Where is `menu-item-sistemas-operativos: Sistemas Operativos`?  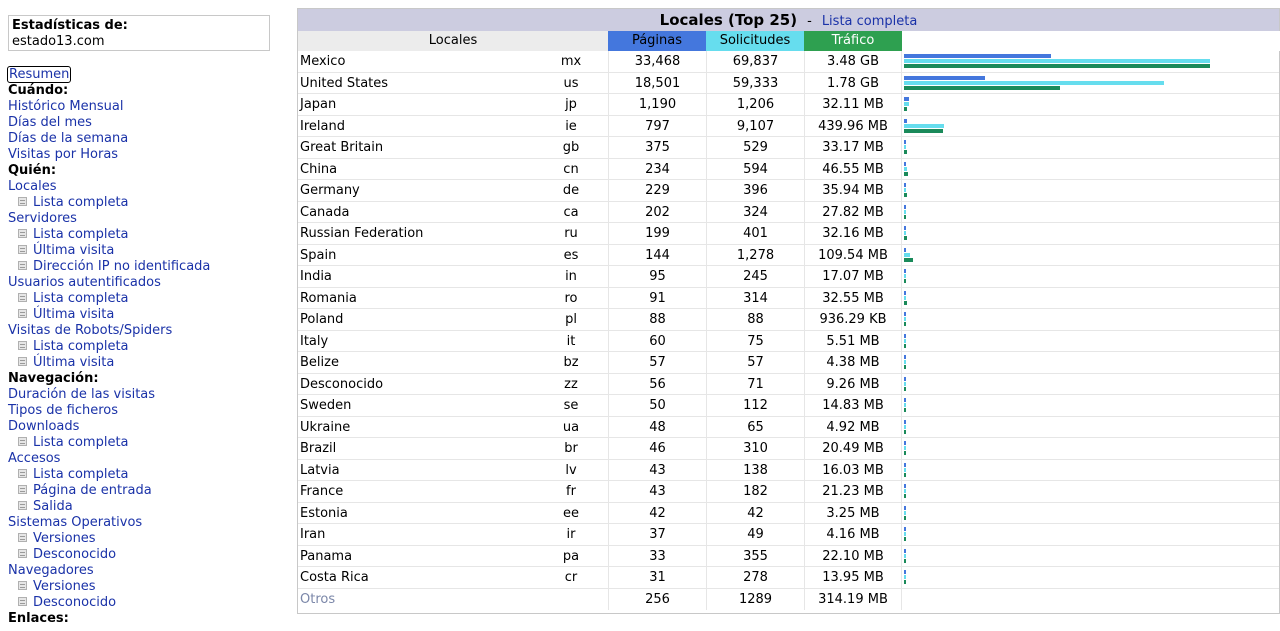 menu-item-sistemas-operativos: Sistemas Operativos is located at coordinates (148, 523).